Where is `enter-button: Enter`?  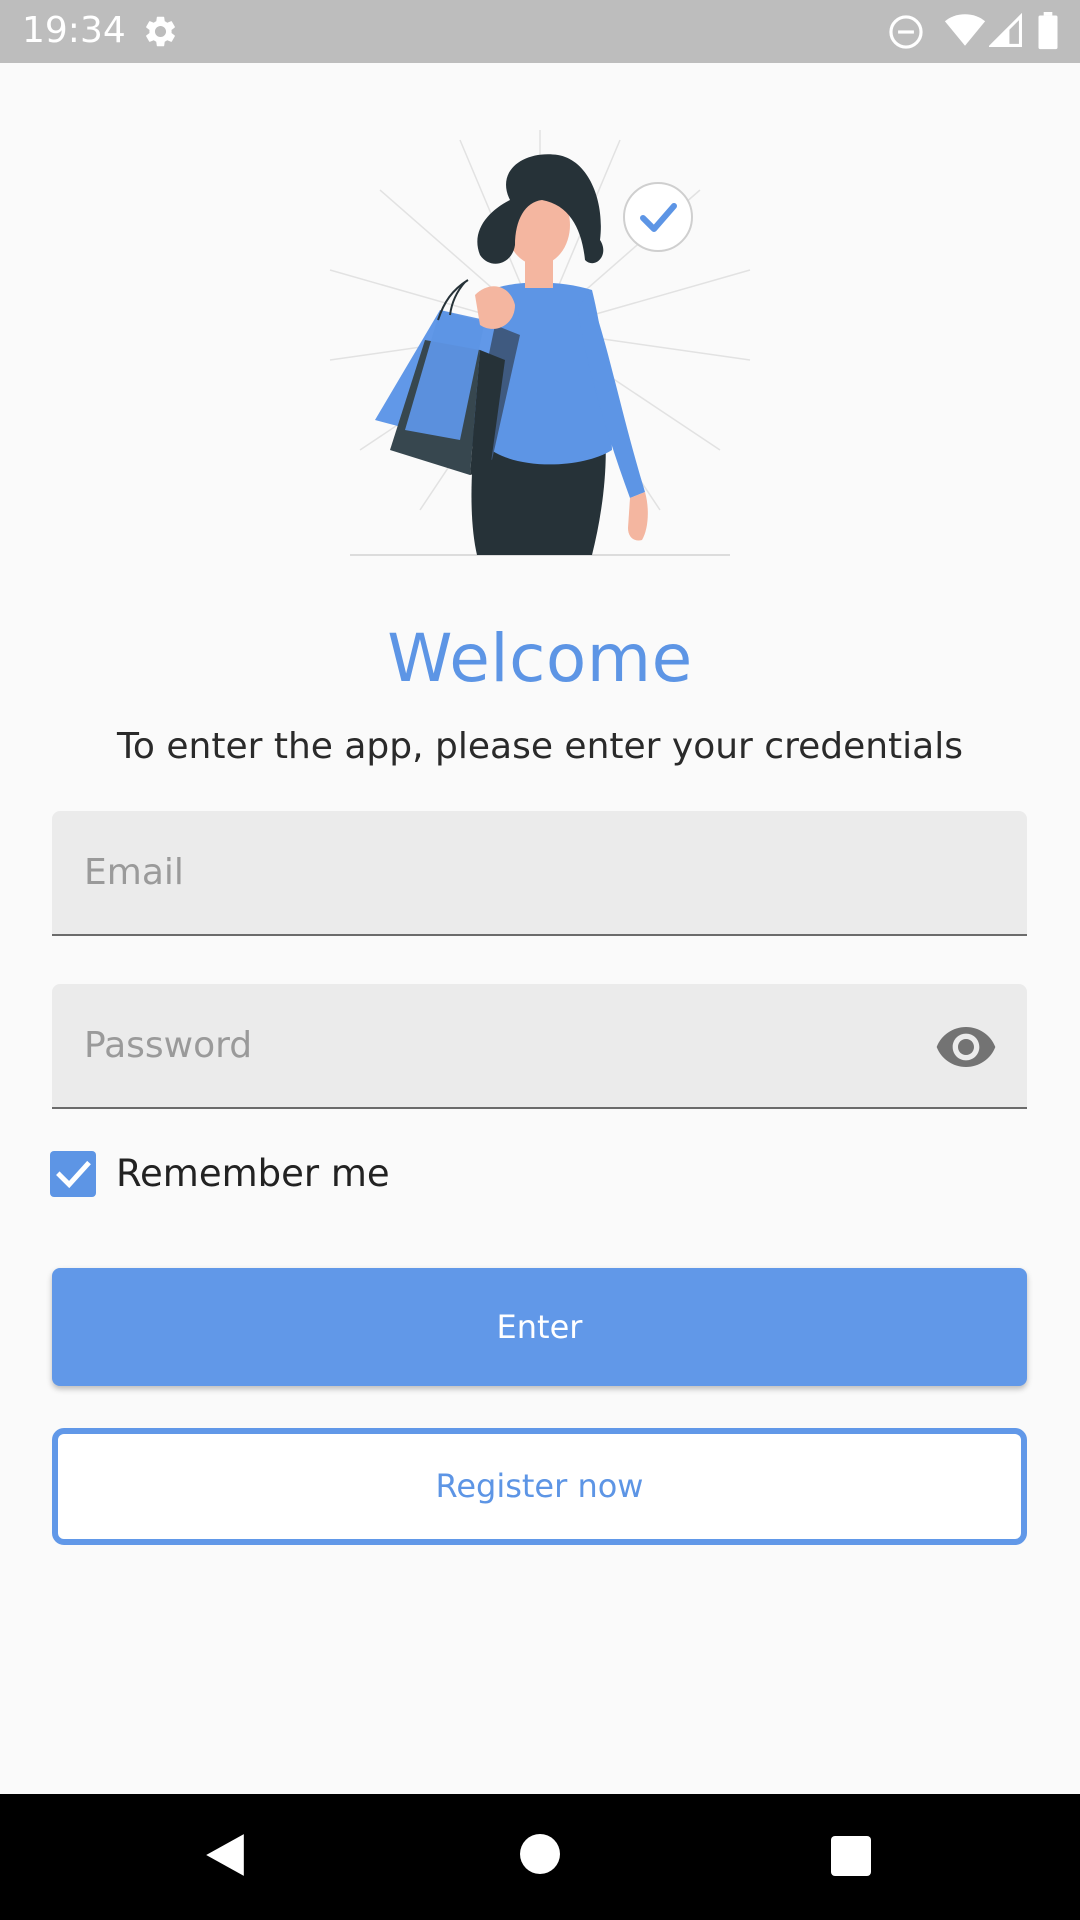 enter-button: Enter is located at coordinates (539, 1327).